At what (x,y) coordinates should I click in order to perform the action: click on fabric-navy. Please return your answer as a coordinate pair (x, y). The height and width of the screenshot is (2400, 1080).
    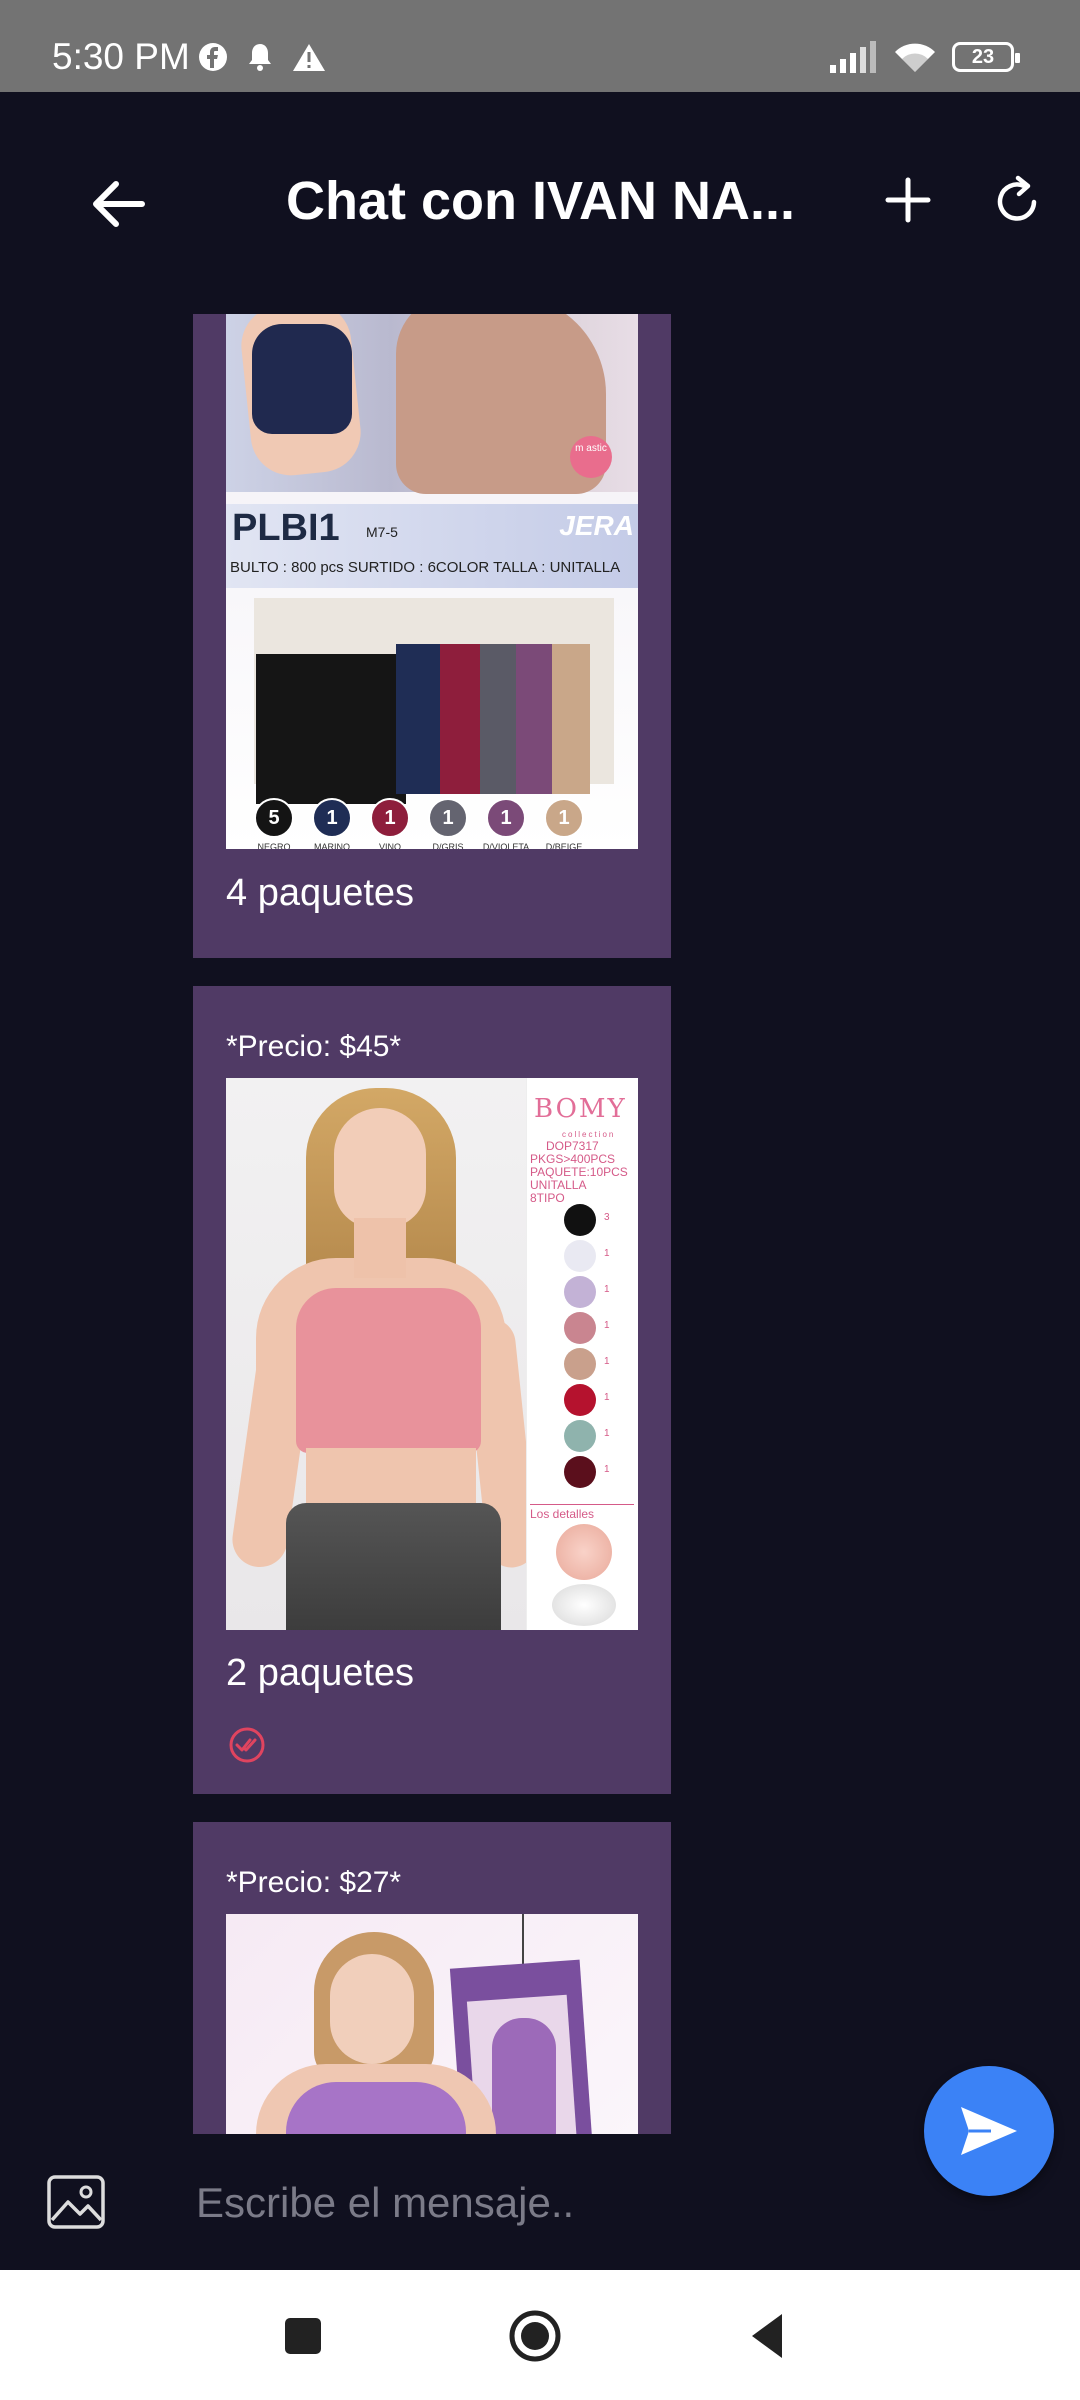
    Looking at the image, I should click on (421, 719).